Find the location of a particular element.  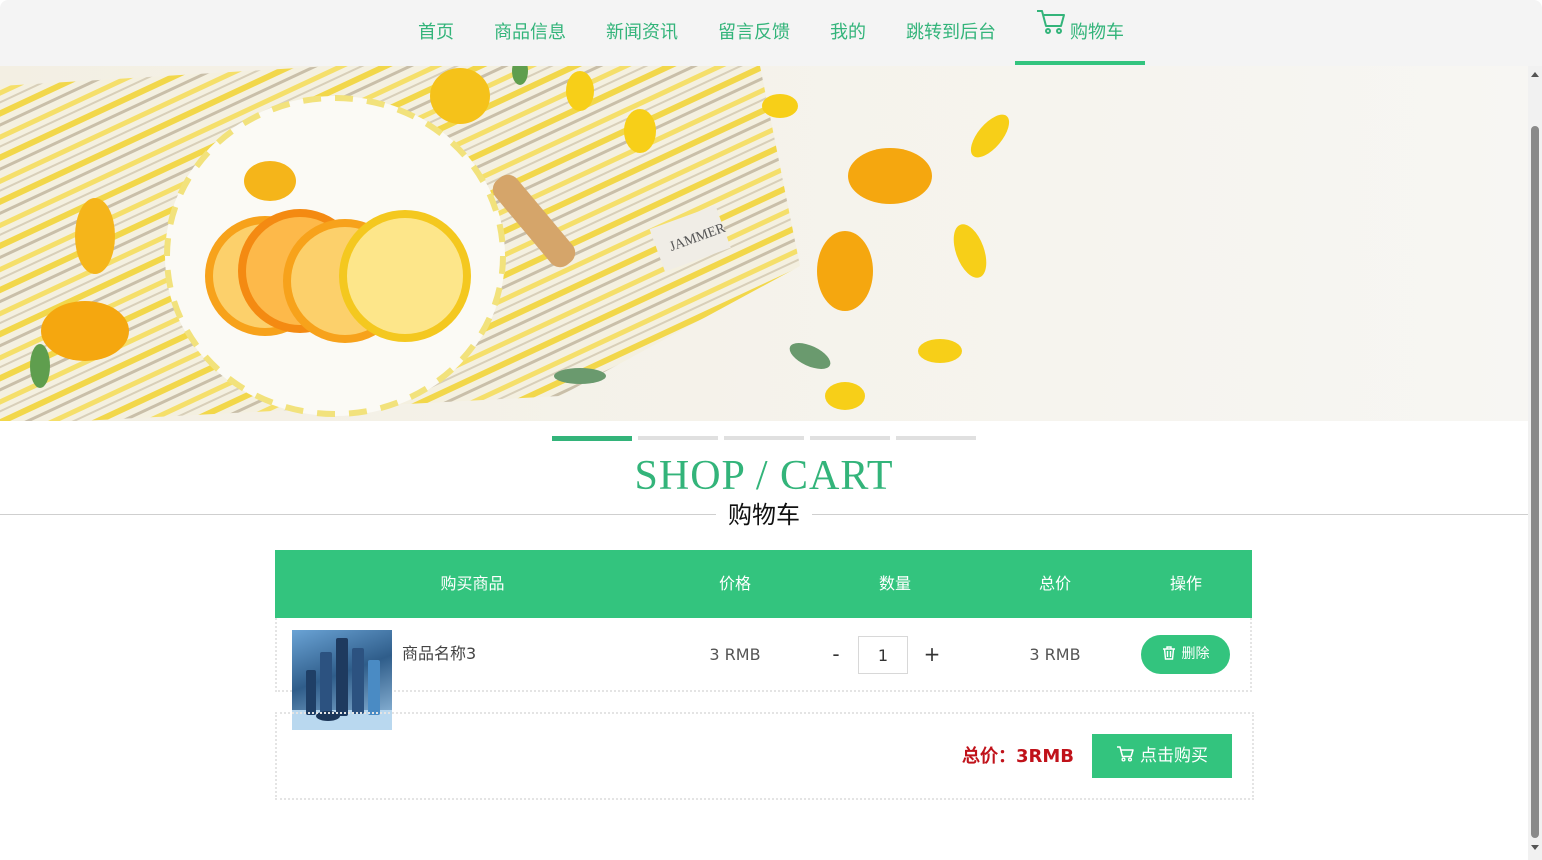

cart-total: 总价：3RMB is located at coordinates (1018, 756).